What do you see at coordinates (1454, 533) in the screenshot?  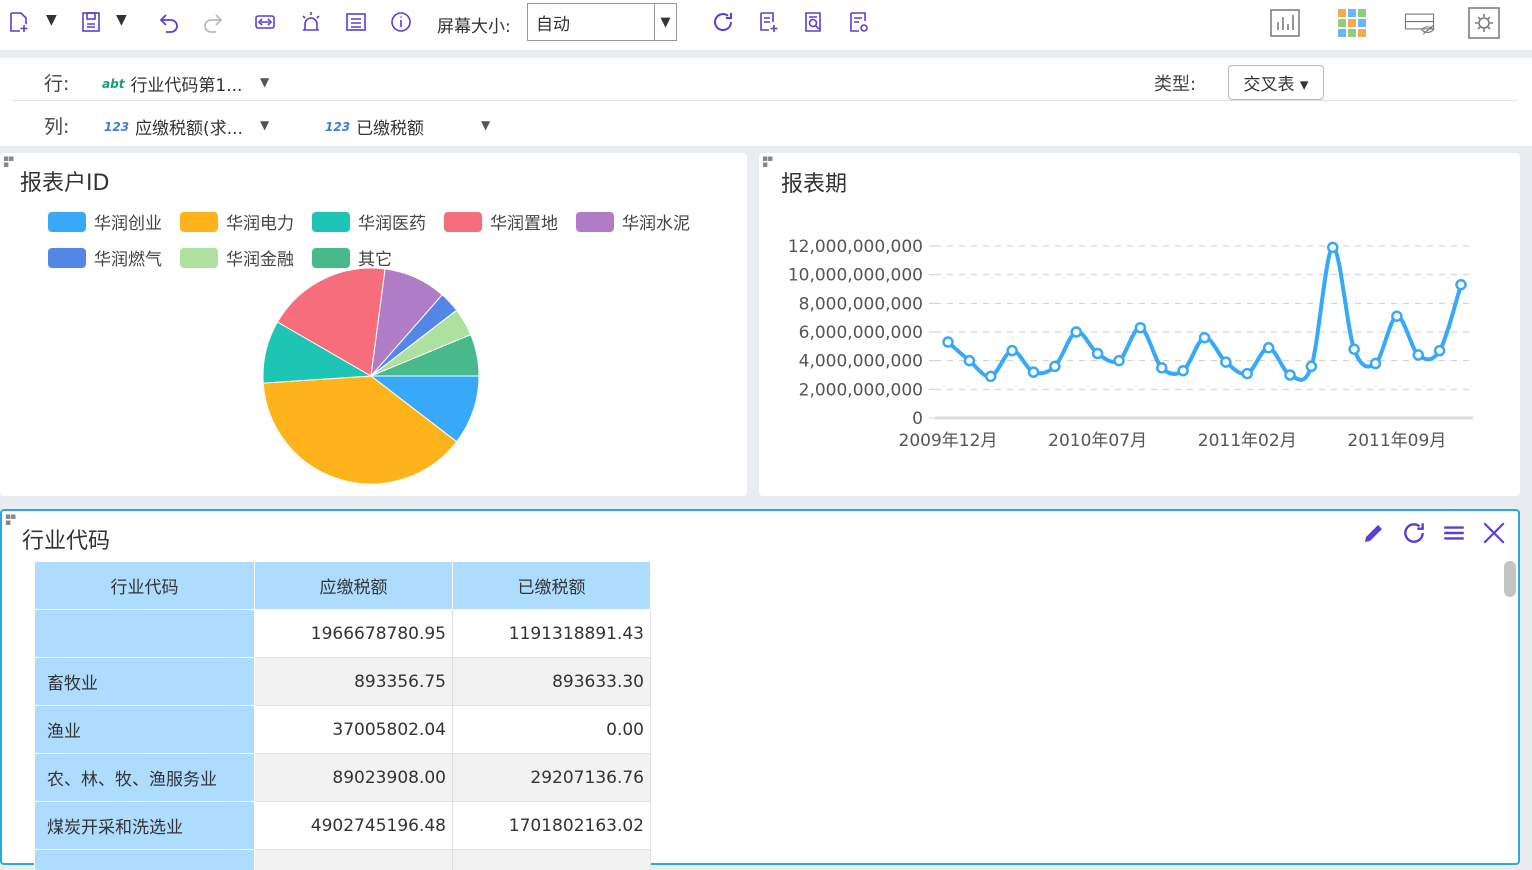 I see `menu-icon` at bounding box center [1454, 533].